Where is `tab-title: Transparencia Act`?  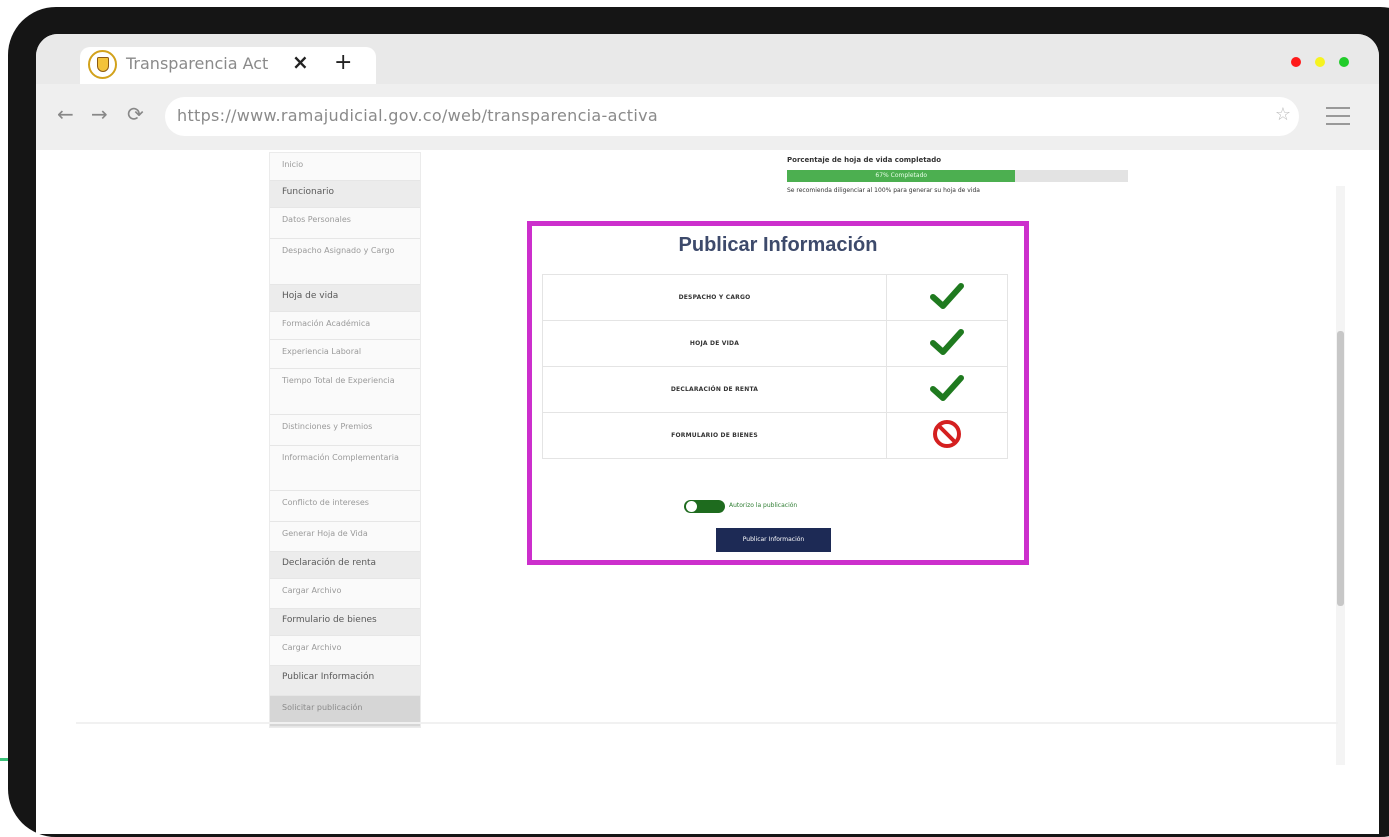
tab-title: Transparencia Act is located at coordinates (197, 63).